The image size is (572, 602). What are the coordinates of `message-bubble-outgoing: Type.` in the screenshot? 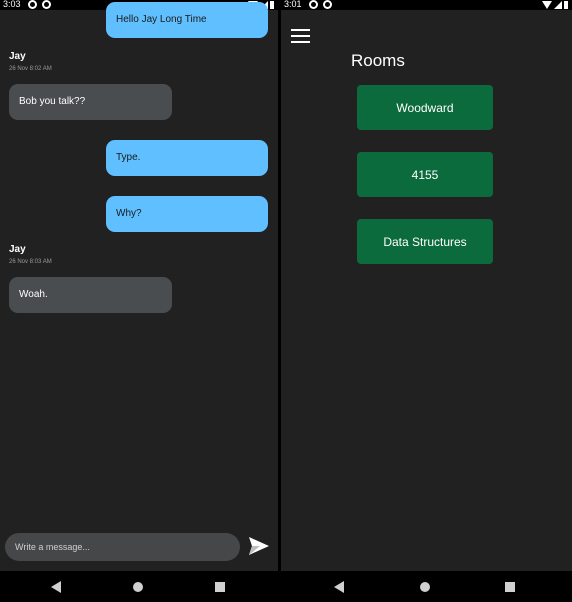 It's located at (187, 158).